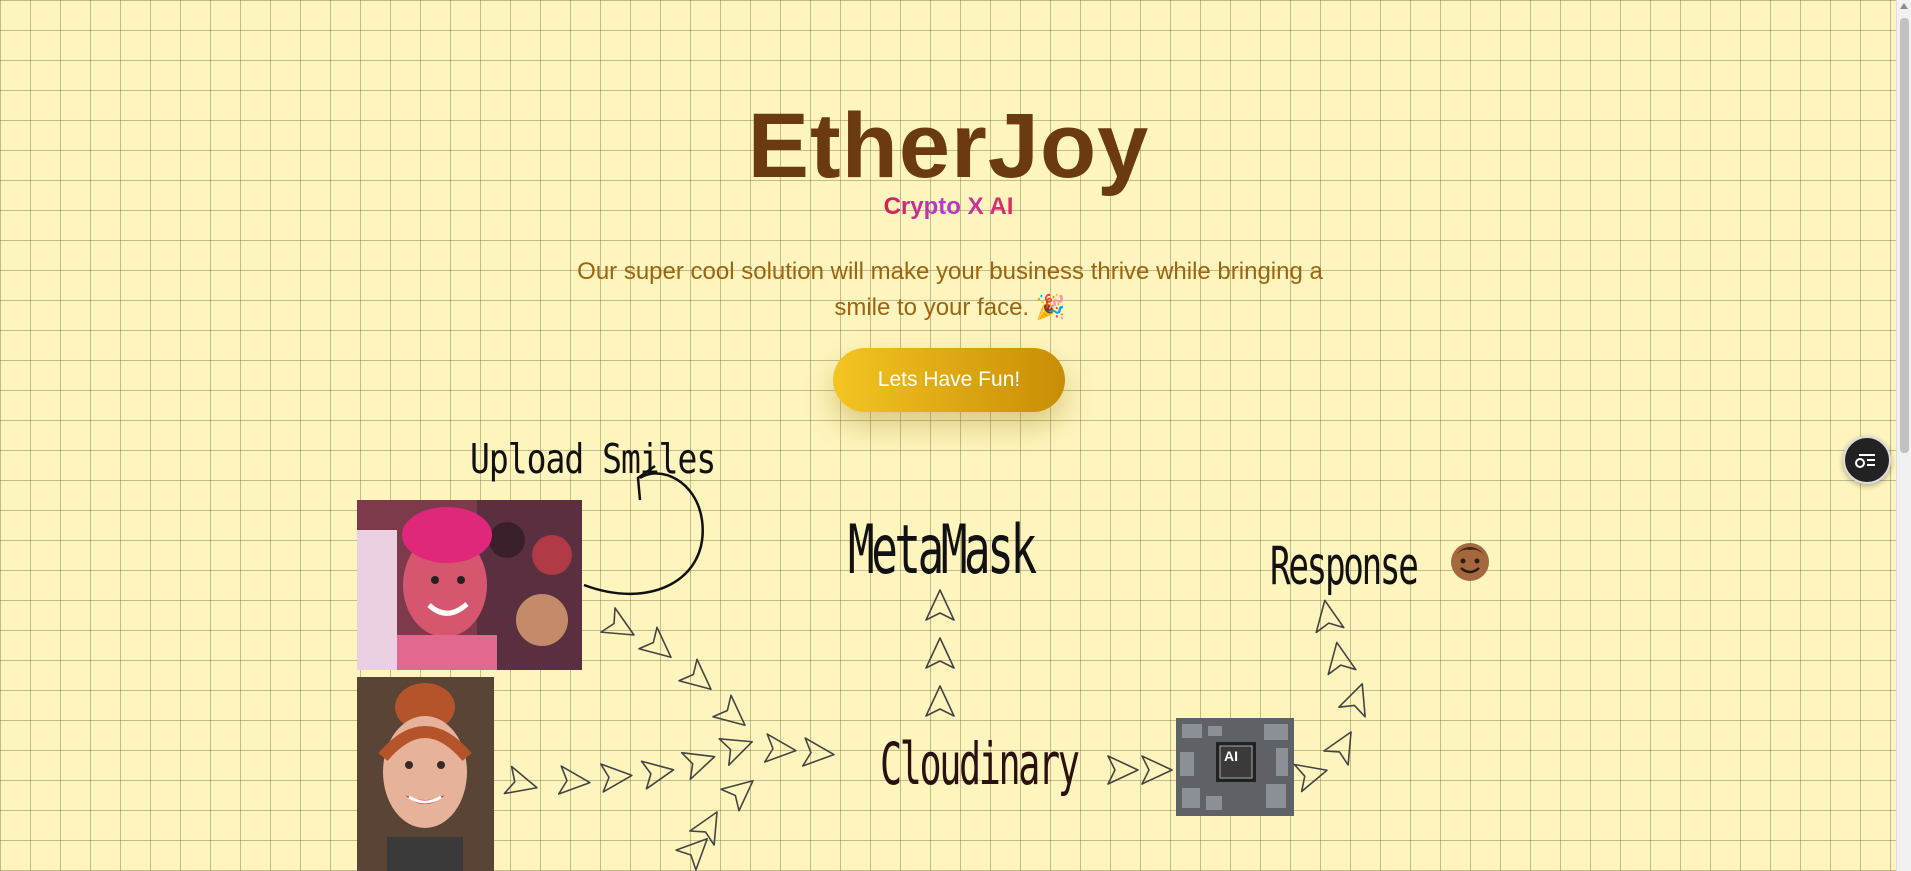  Describe the element at coordinates (1904, 235) in the screenshot. I see `scrollbar-thumb` at that location.